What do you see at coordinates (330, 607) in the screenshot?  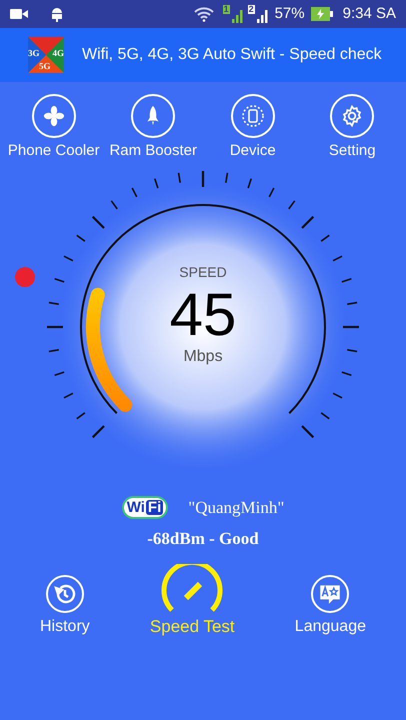 I see `language-button: Language` at bounding box center [330, 607].